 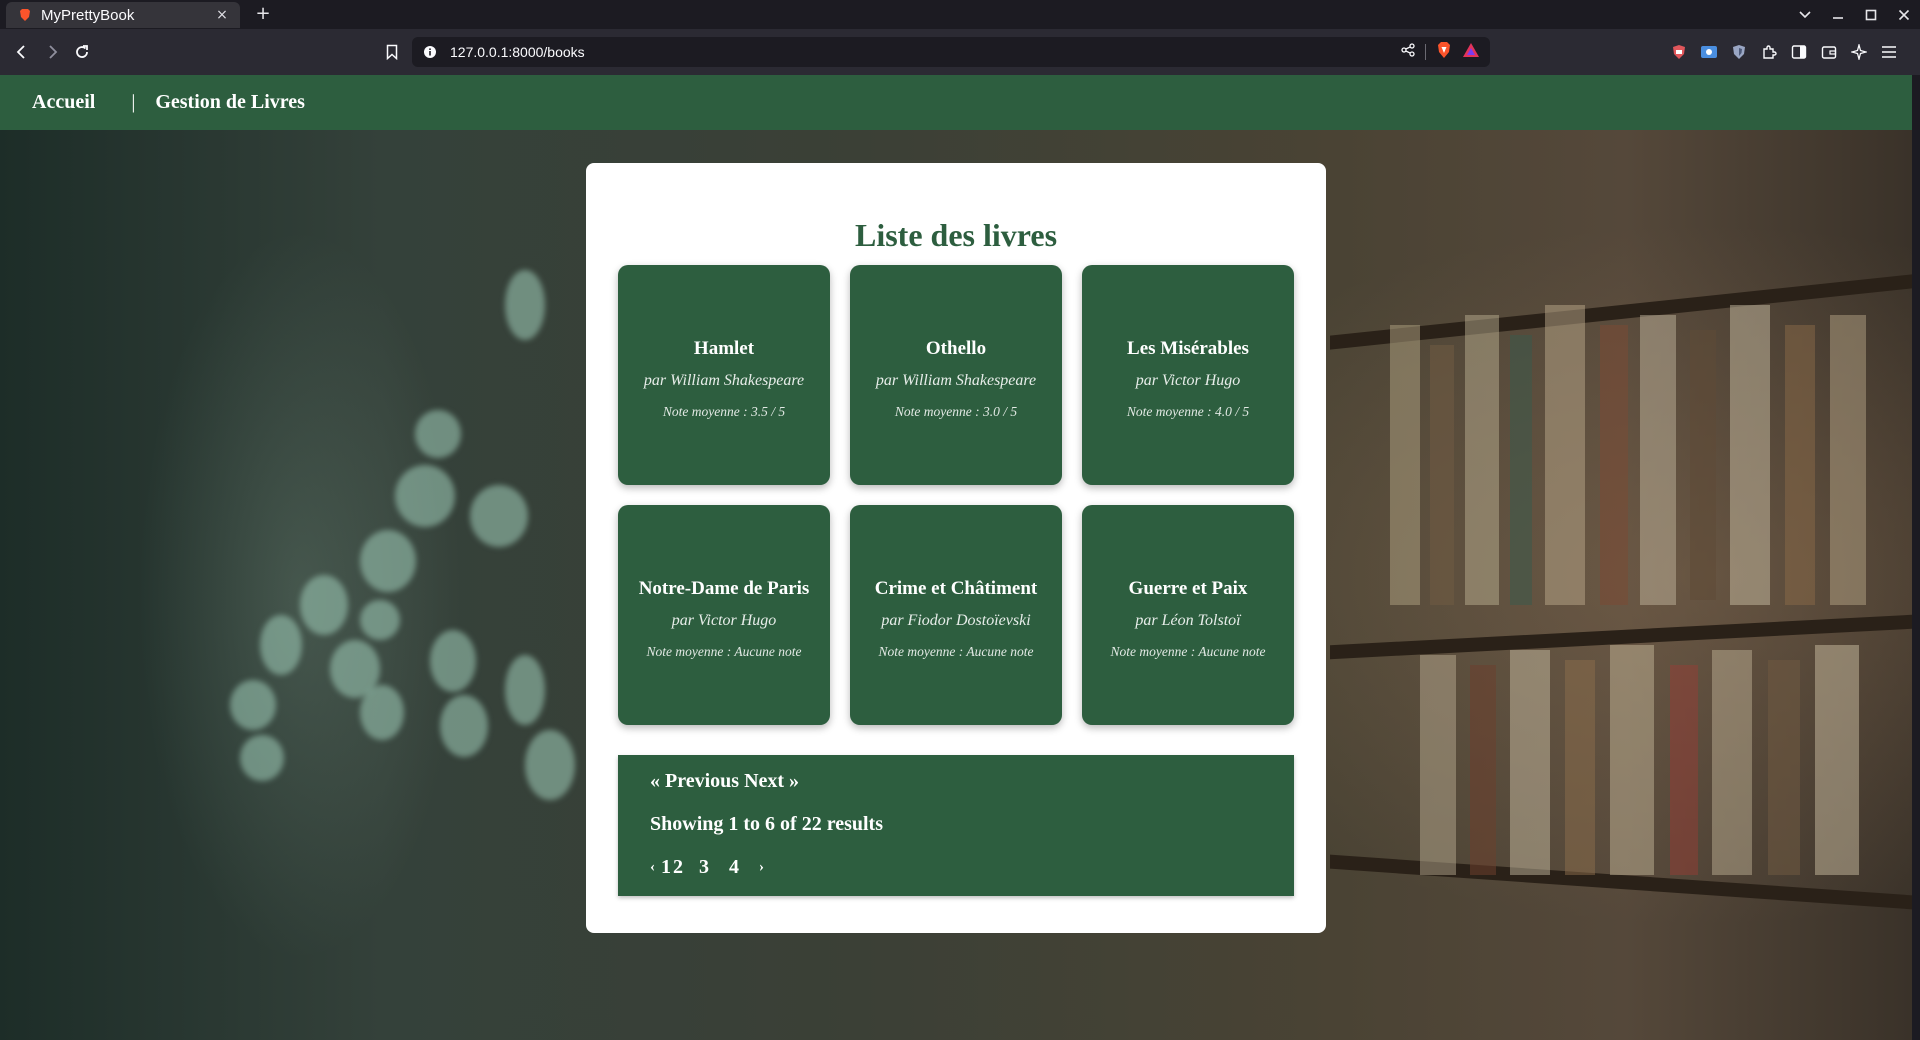 What do you see at coordinates (956, 235) in the screenshot?
I see `page-title: Liste des livres` at bounding box center [956, 235].